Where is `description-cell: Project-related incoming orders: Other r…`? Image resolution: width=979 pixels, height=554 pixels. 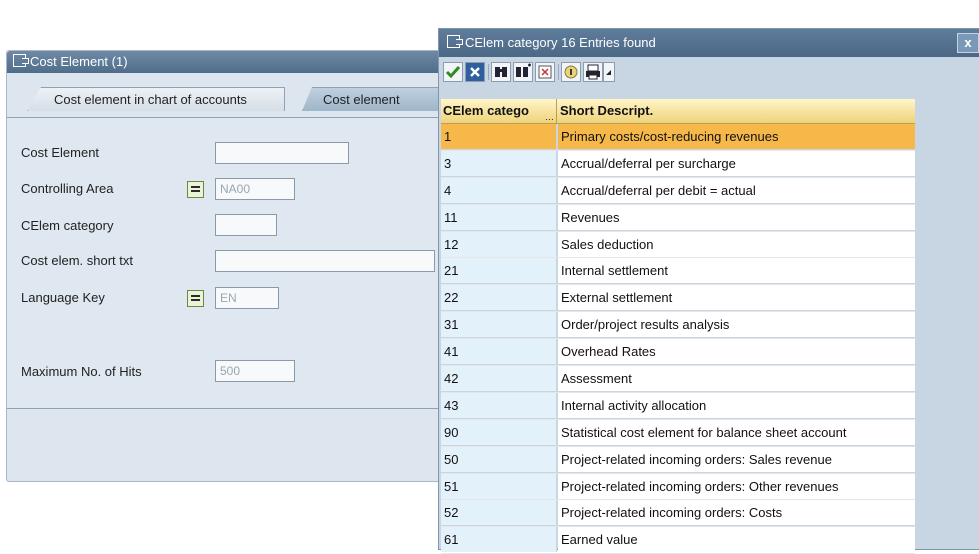
description-cell: Project-related incoming orders: Other r… is located at coordinates (736, 486).